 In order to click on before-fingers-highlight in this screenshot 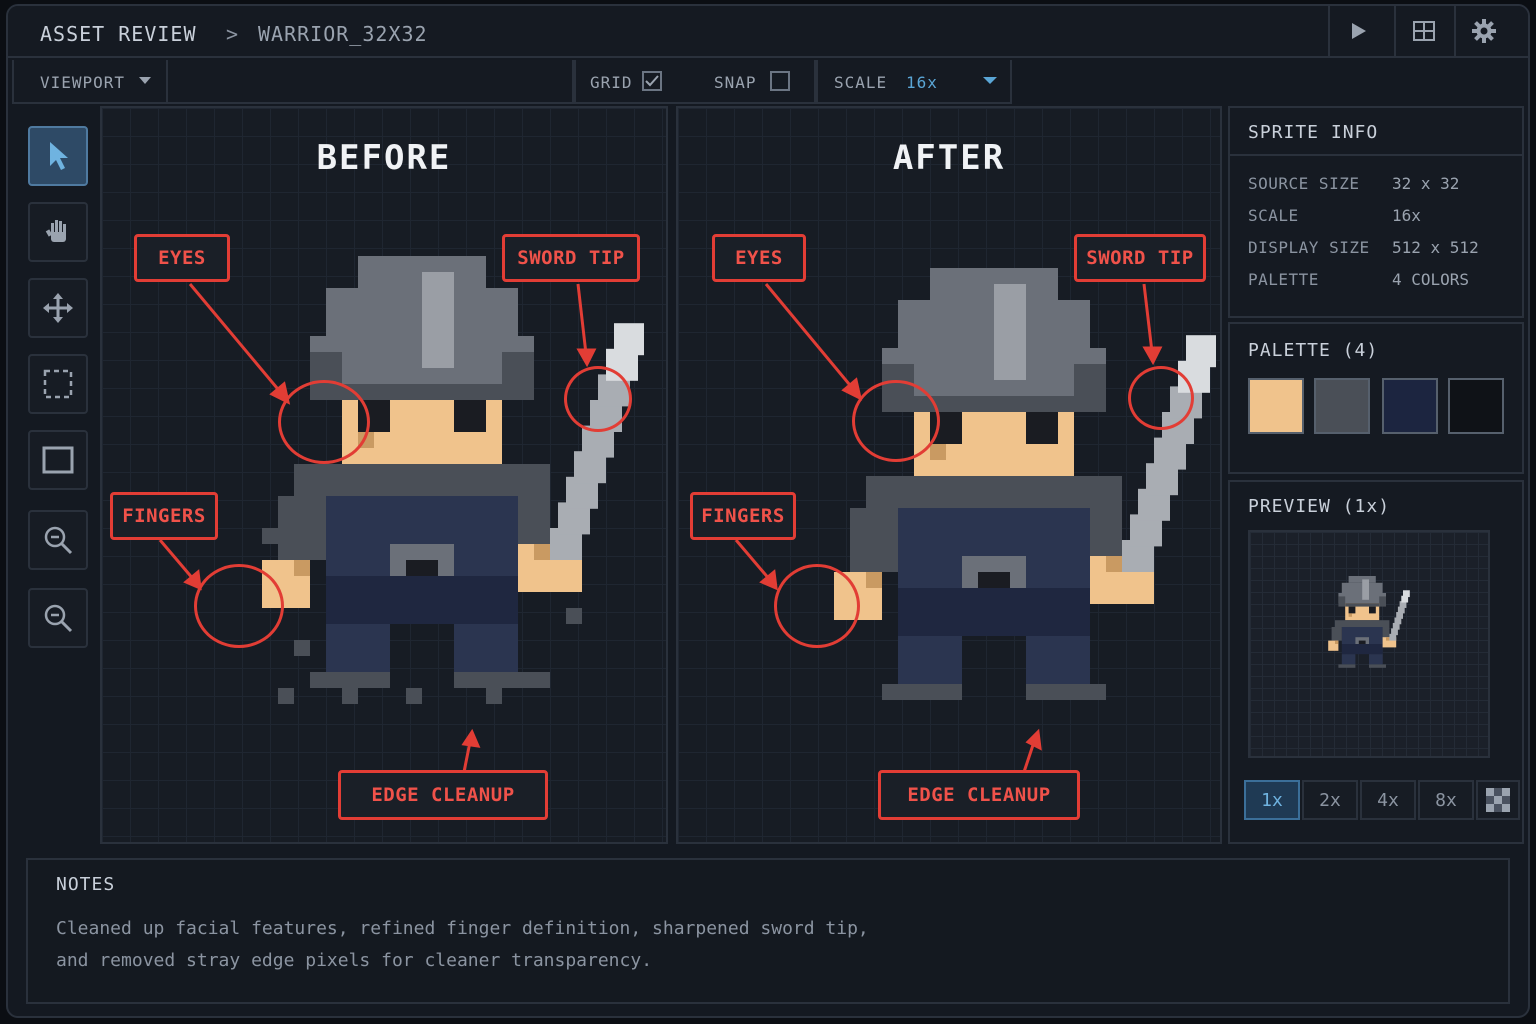, I will do `click(239, 606)`.